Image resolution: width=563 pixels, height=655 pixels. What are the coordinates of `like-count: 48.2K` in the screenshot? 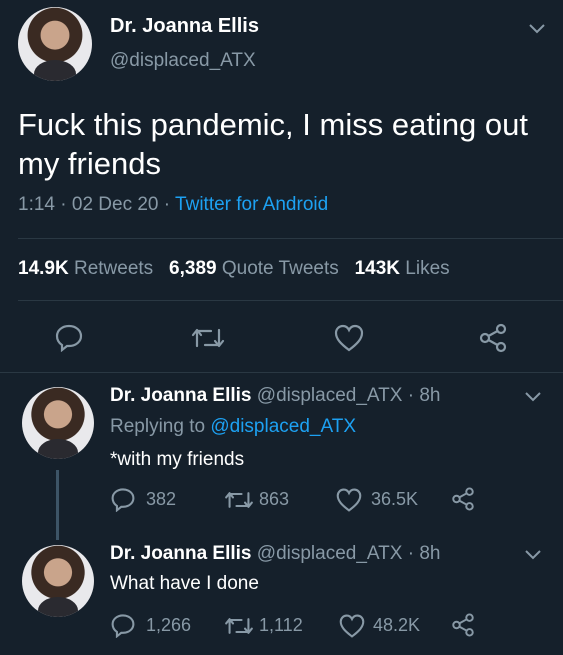 It's located at (397, 625).